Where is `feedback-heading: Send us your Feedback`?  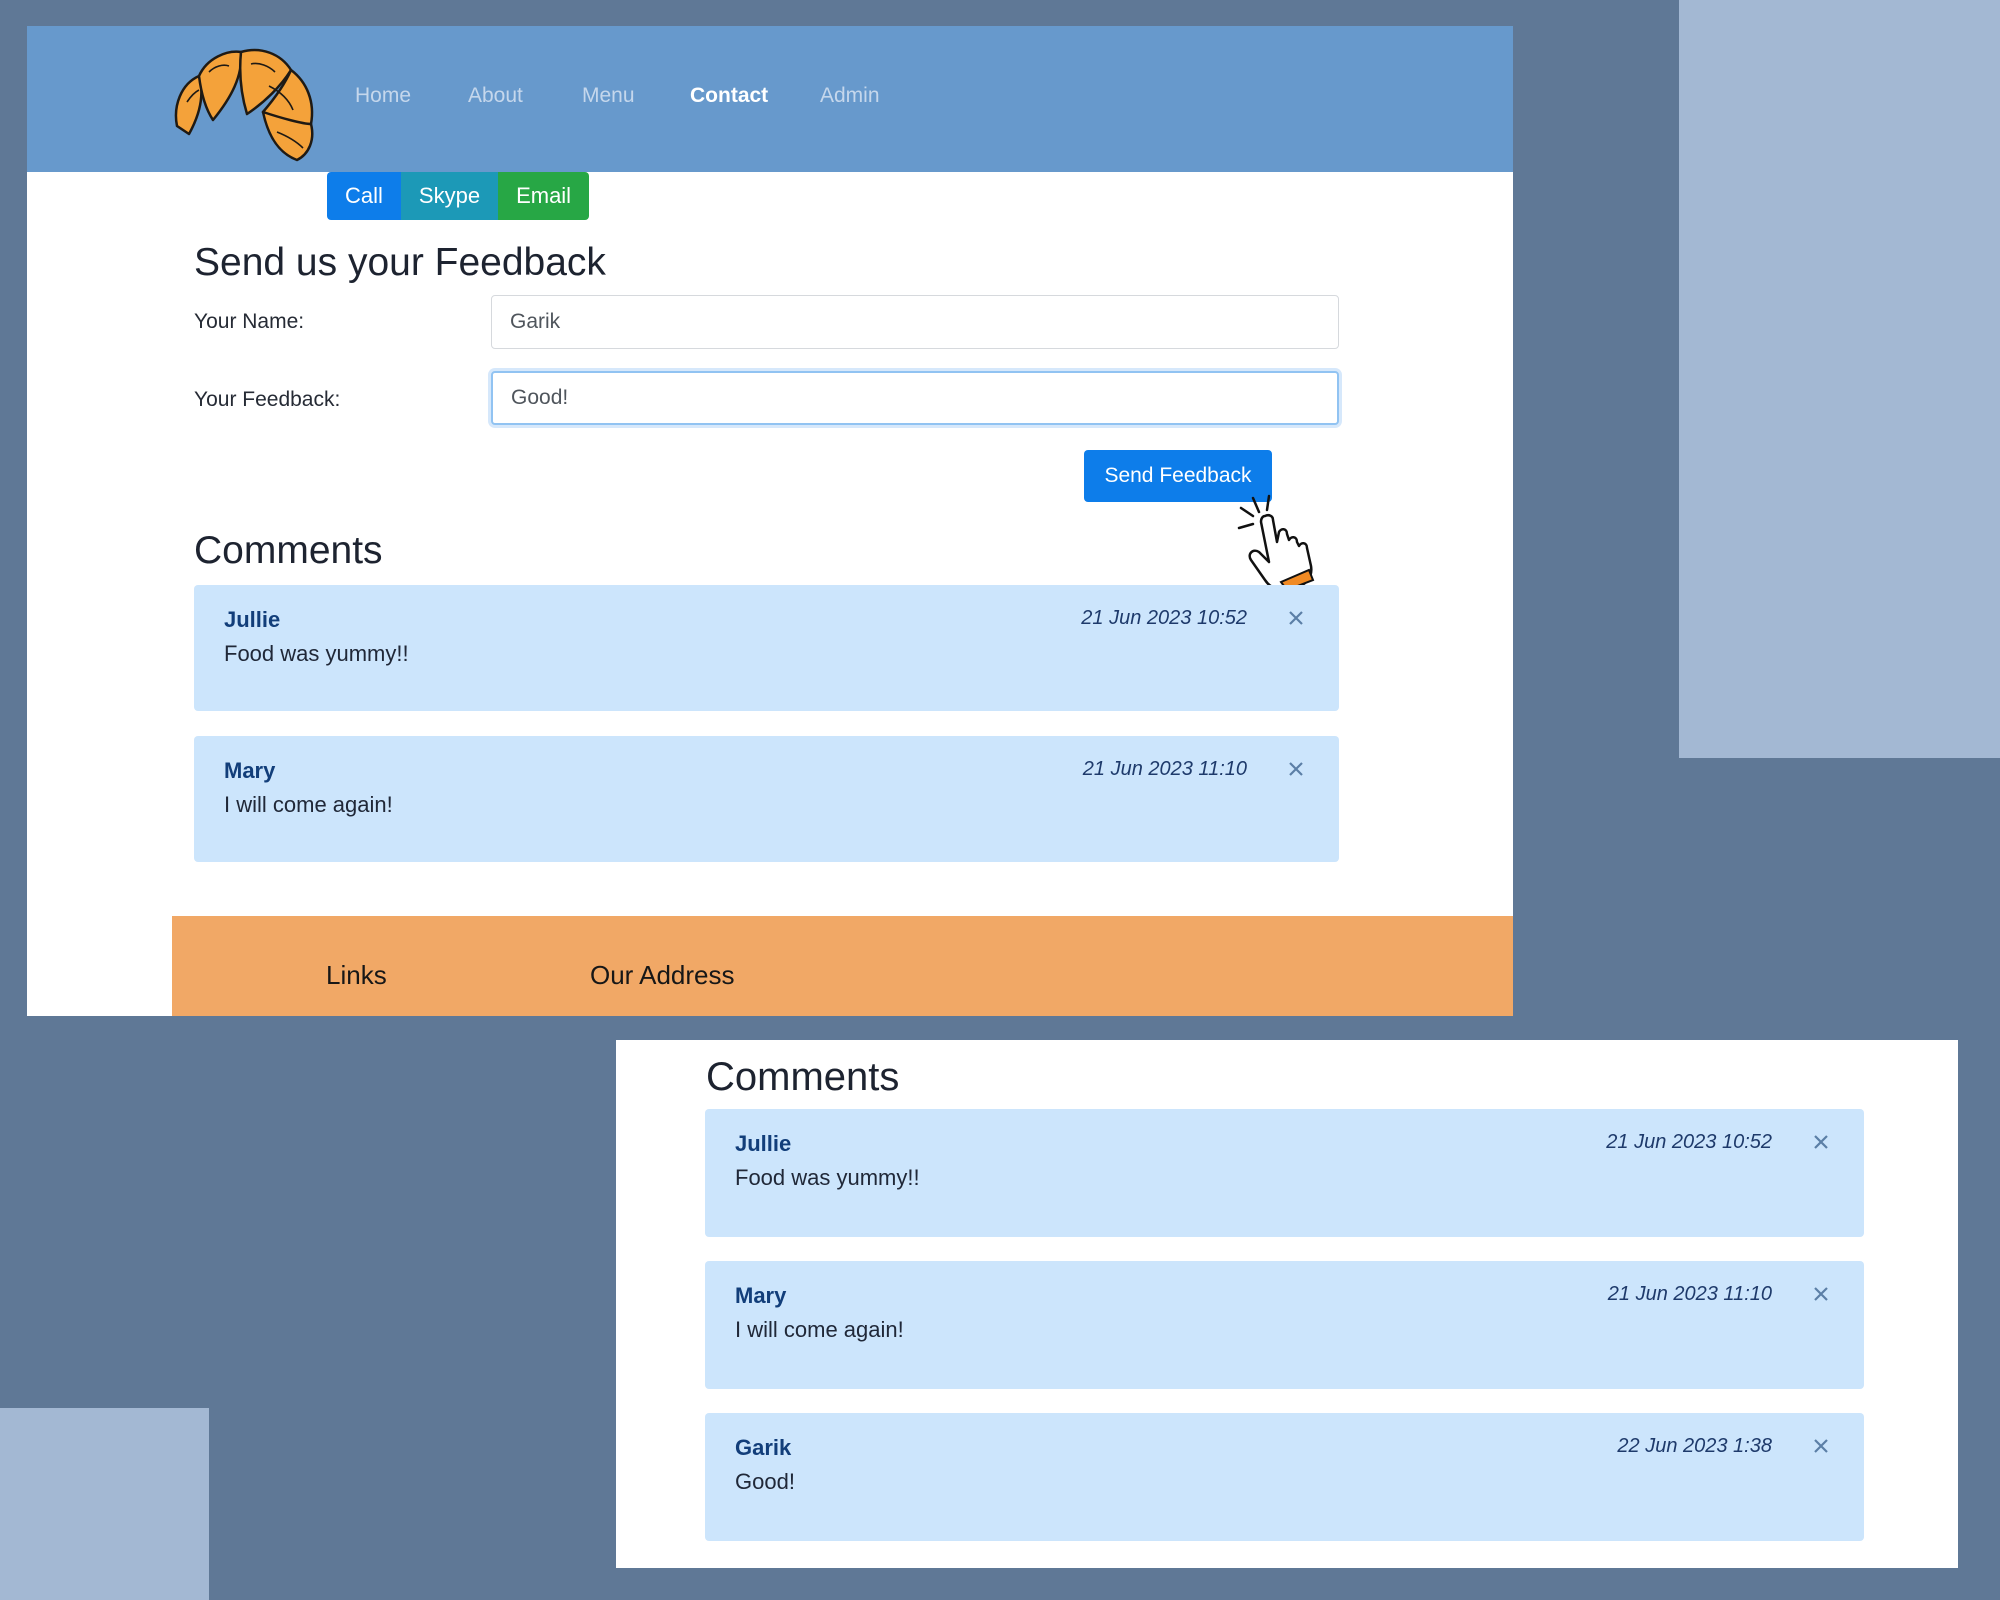 feedback-heading: Send us your Feedback is located at coordinates (400, 262).